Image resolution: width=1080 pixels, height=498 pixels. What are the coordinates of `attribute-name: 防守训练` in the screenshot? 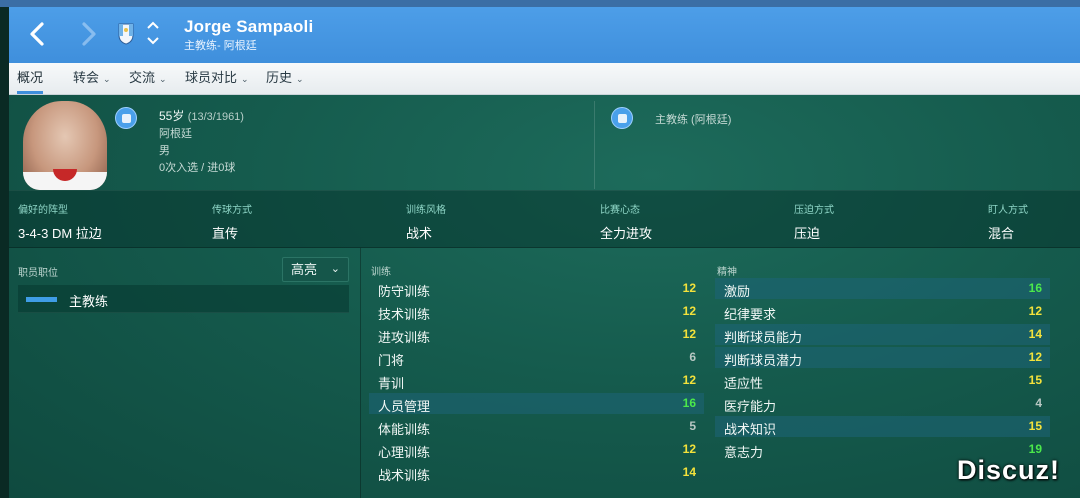 It's located at (404, 291).